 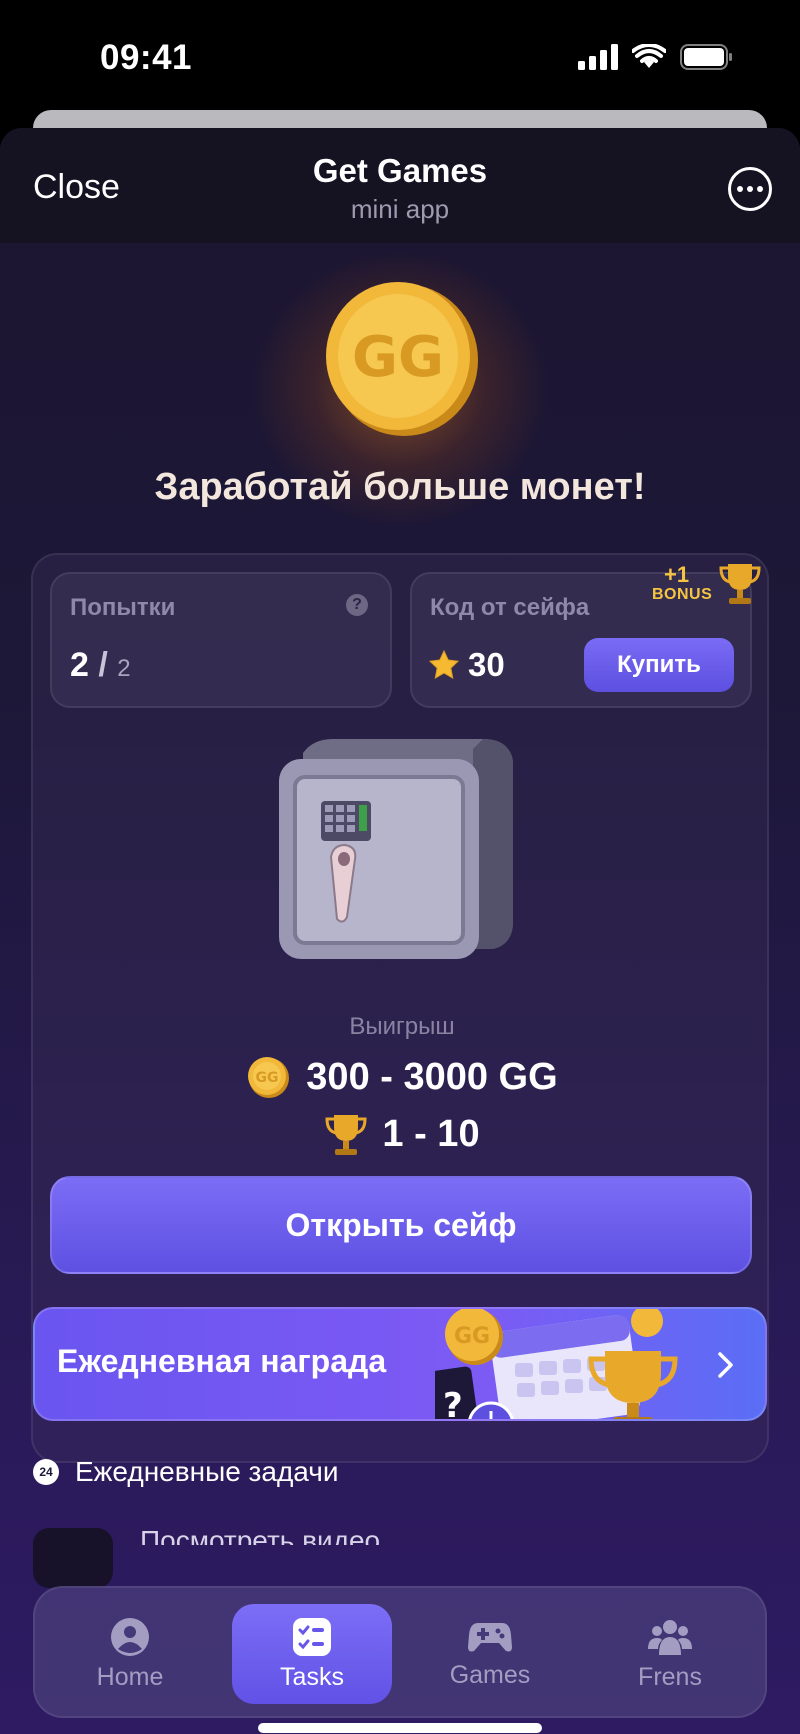 What do you see at coordinates (725, 1365) in the screenshot?
I see `chevron-right-icon` at bounding box center [725, 1365].